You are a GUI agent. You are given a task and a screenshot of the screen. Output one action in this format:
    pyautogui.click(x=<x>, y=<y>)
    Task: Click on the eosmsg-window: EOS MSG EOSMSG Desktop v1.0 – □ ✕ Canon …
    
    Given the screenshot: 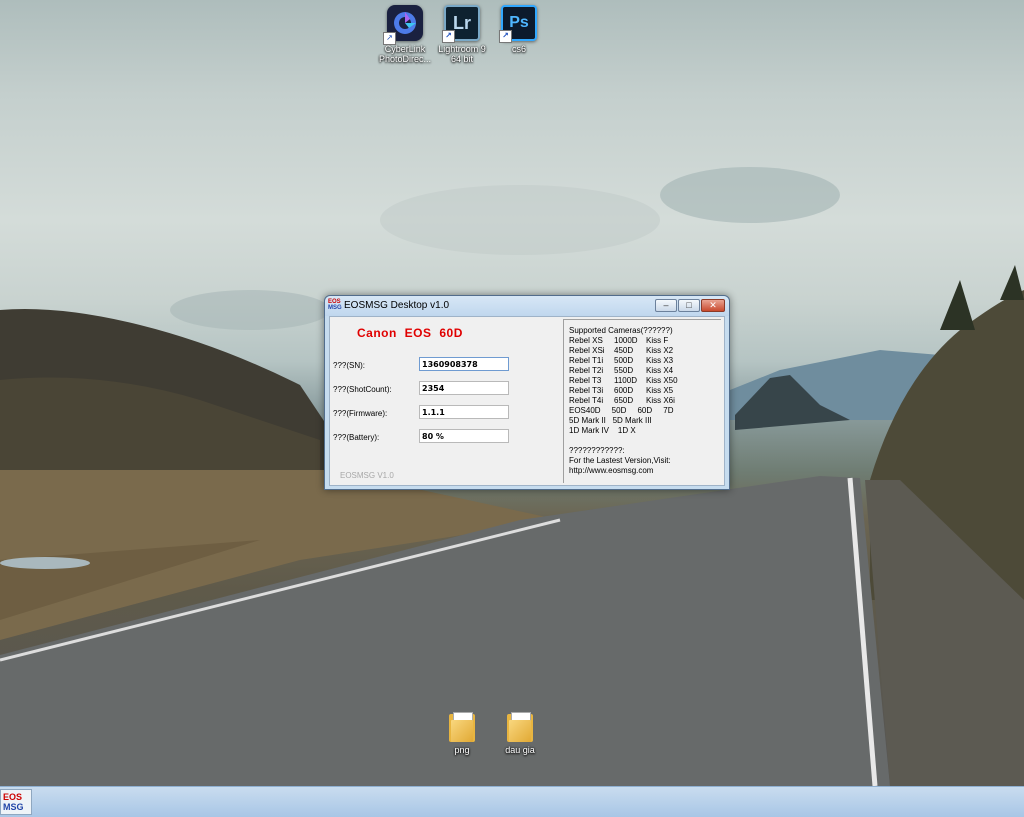 What is the action you would take?
    pyautogui.click(x=527, y=392)
    